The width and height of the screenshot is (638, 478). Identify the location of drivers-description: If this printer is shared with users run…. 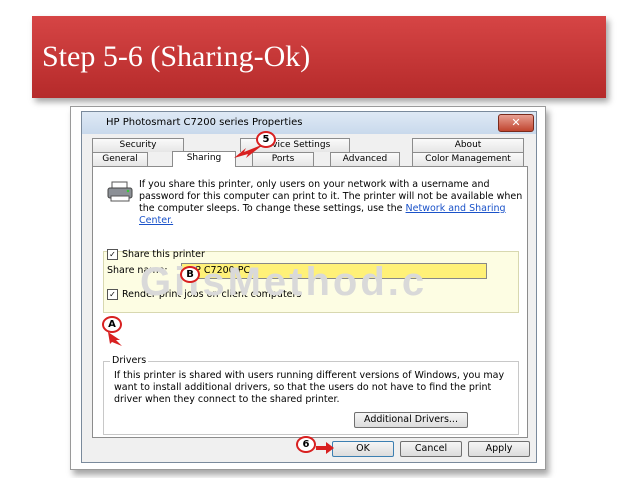
(309, 387).